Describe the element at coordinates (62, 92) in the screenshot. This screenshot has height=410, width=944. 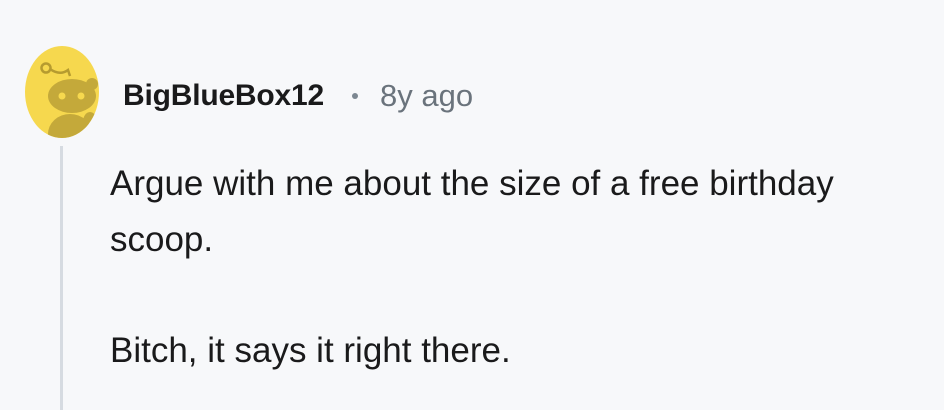
I see `snoo-avatar-icon` at that location.